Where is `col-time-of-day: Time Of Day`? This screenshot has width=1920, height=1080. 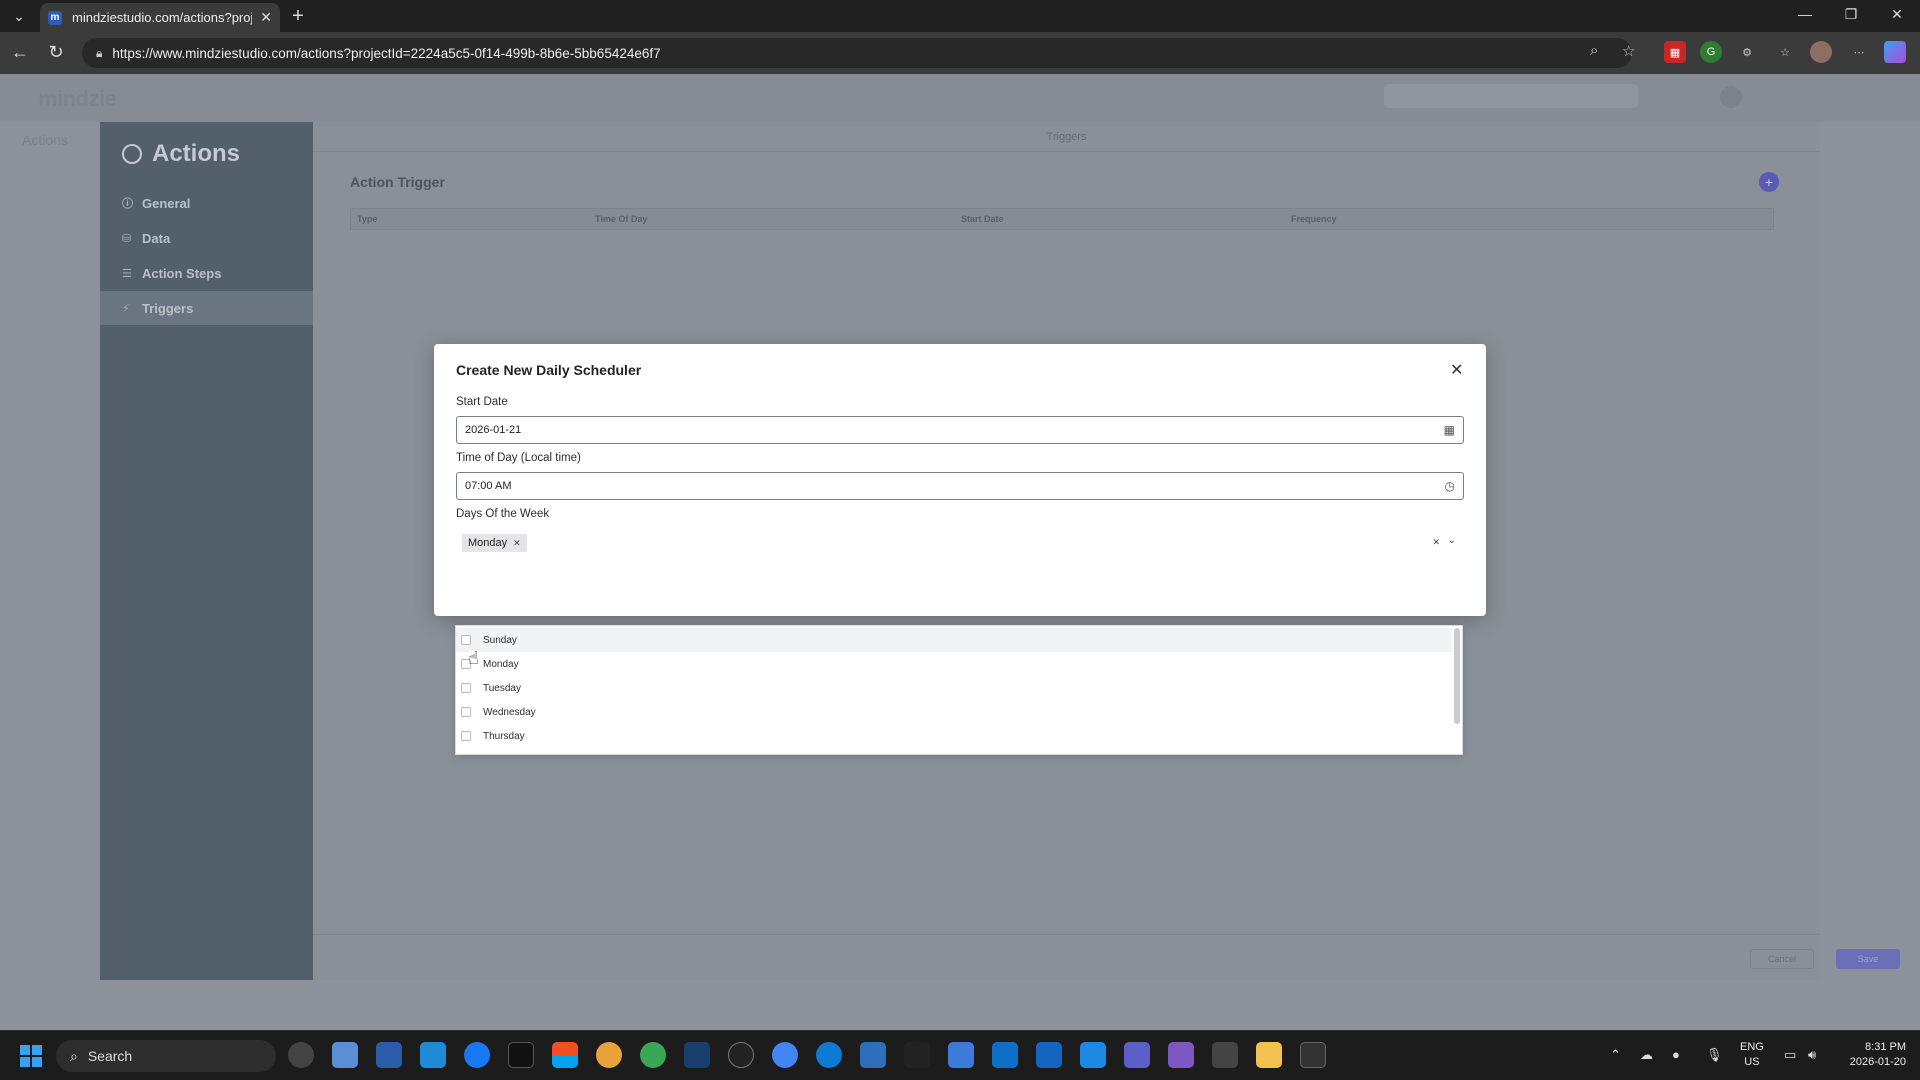
col-time-of-day: Time Of Day is located at coordinates (621, 219).